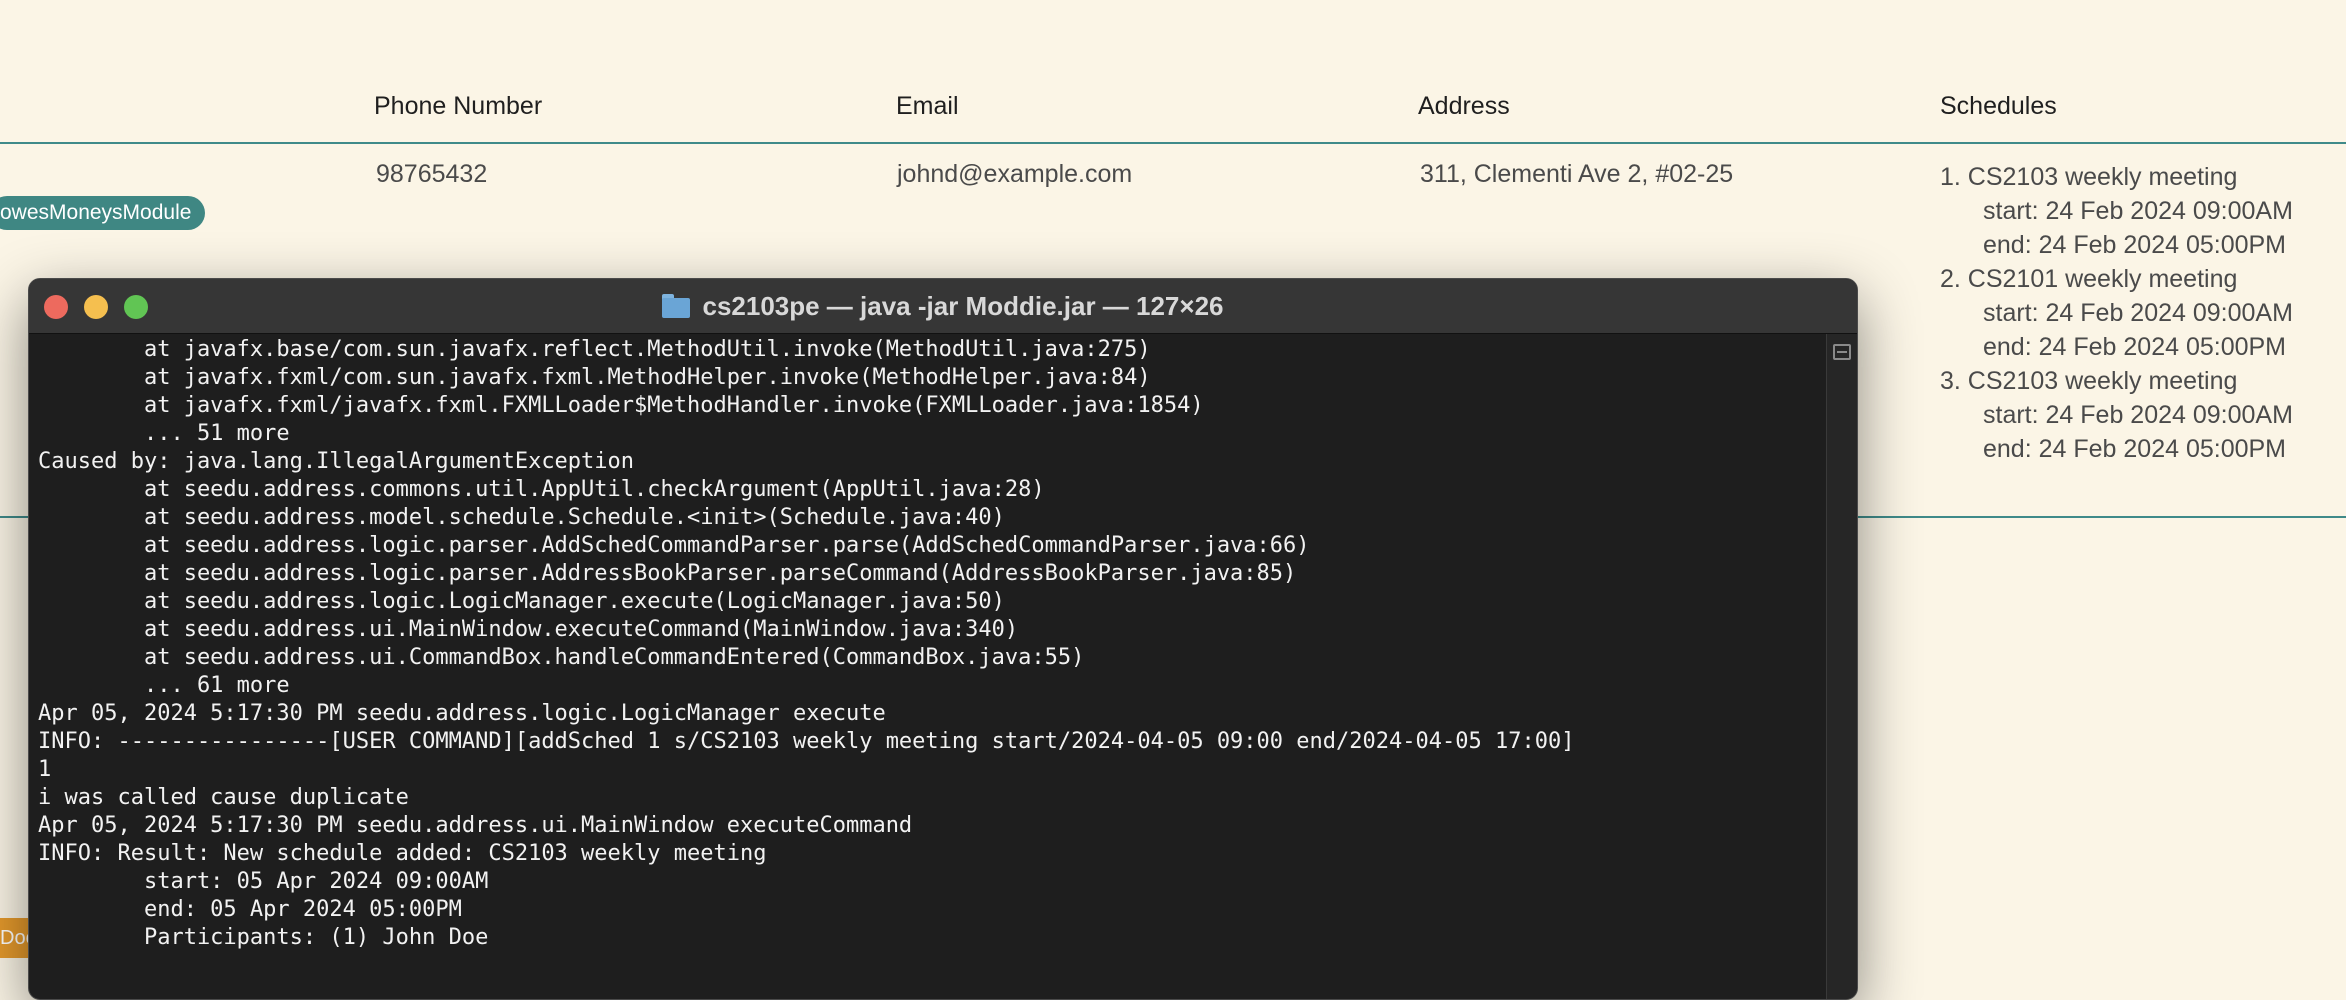 The height and width of the screenshot is (1000, 2346). What do you see at coordinates (2089, 177) in the screenshot?
I see `schedule-title: 1. CS2103 weekly meeting` at bounding box center [2089, 177].